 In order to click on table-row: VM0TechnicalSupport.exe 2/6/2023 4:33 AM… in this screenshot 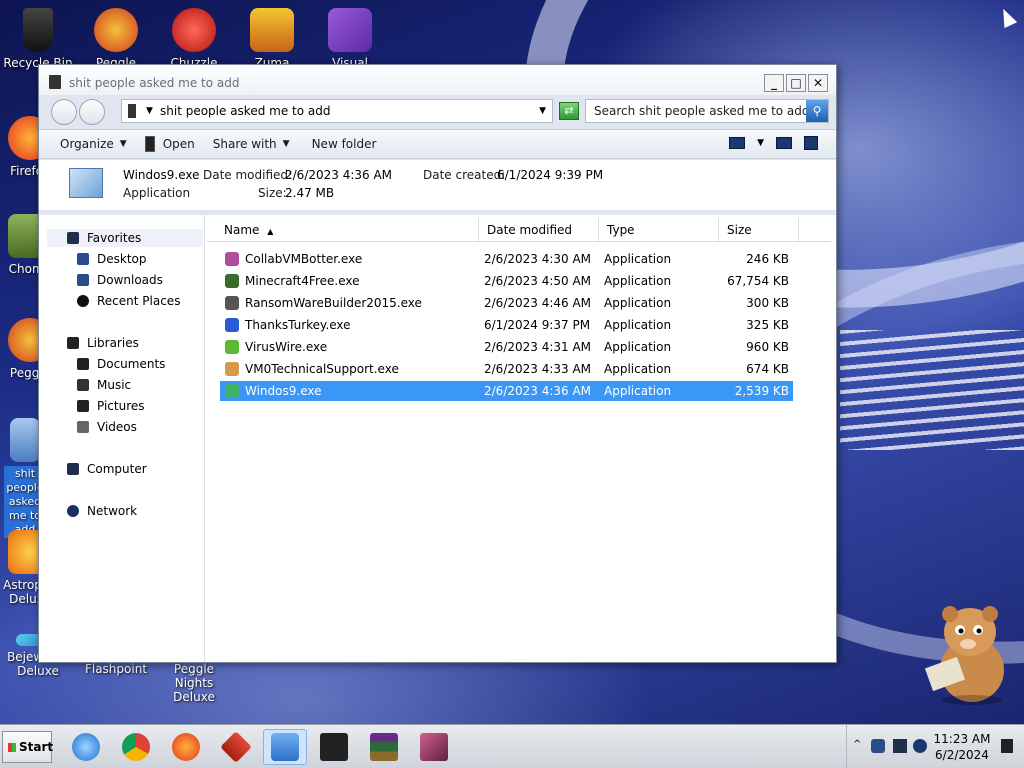, I will do `click(506, 369)`.